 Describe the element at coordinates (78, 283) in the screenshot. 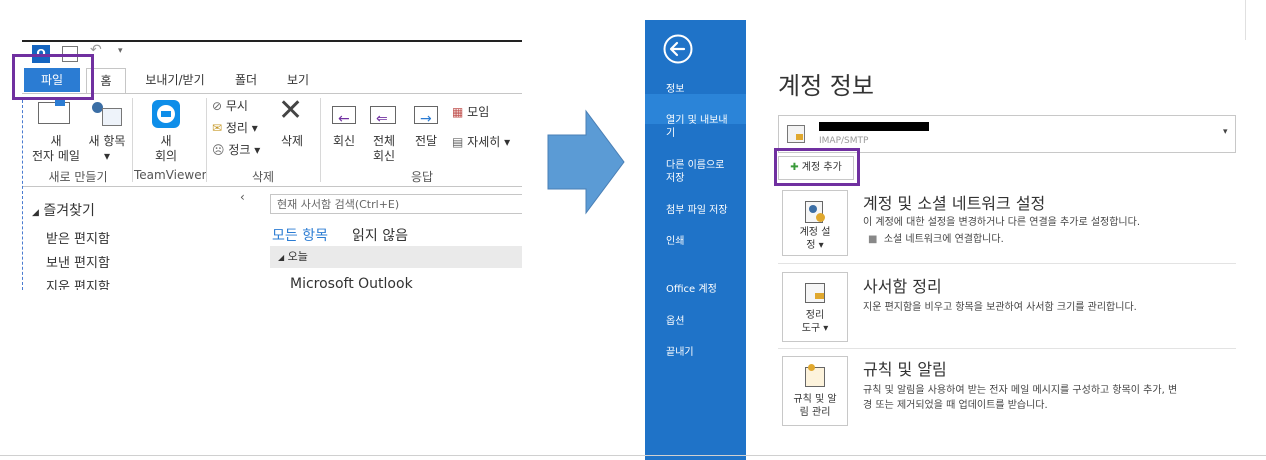

I see `folder-deleted: 지운 편지함` at that location.